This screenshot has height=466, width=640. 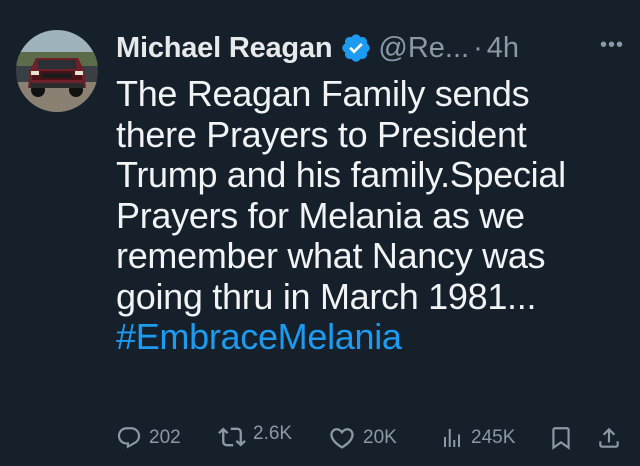 I want to click on views-button: 245K, so click(x=477, y=438).